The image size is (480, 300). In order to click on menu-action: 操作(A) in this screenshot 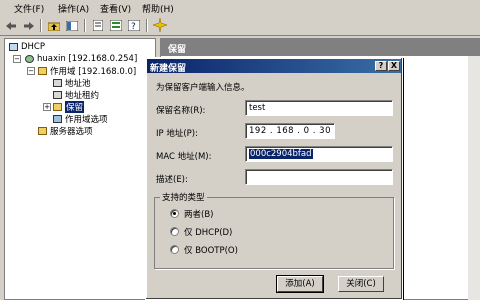, I will do `click(73, 8)`.